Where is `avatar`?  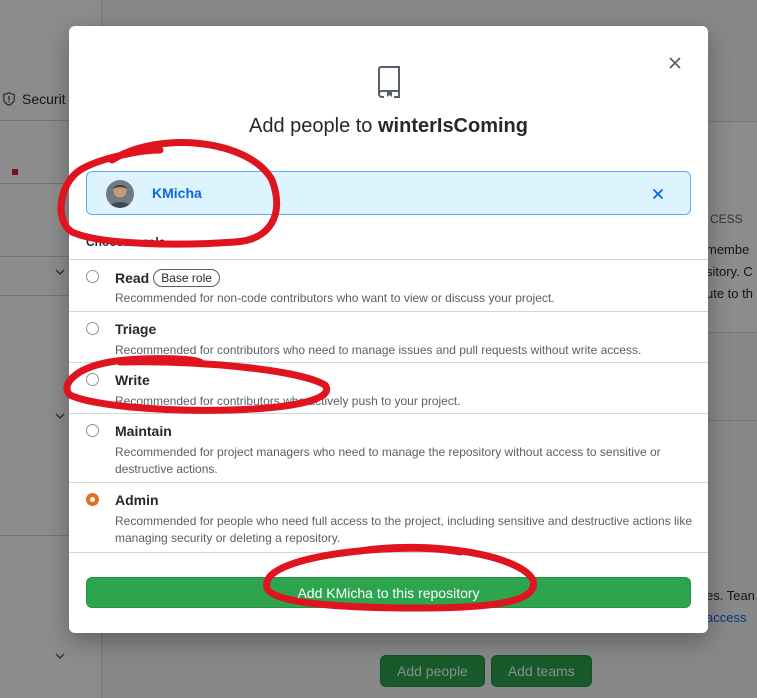
avatar is located at coordinates (120, 194).